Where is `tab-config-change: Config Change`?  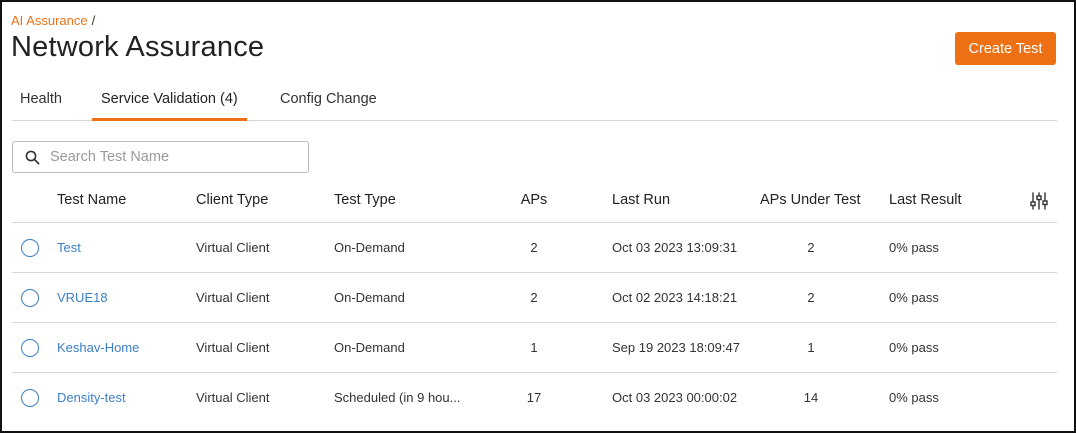
tab-config-change: Config Change is located at coordinates (328, 101).